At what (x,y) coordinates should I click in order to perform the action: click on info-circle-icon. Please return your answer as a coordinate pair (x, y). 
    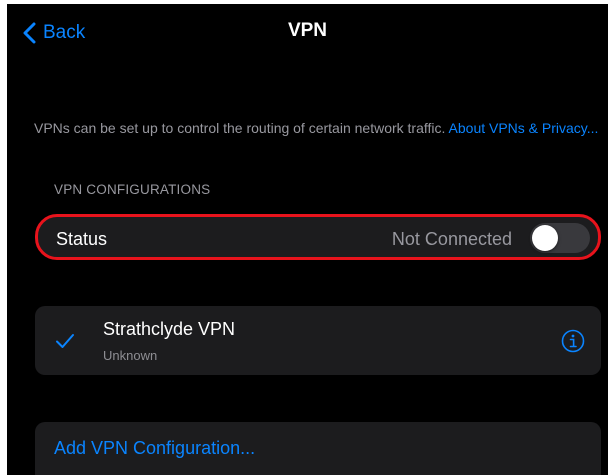
    Looking at the image, I should click on (573, 341).